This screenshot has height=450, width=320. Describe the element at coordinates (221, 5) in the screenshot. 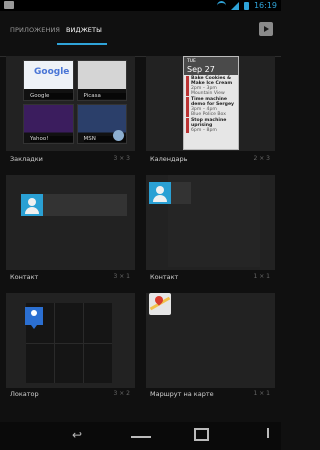

I see `wifi-icon` at that location.